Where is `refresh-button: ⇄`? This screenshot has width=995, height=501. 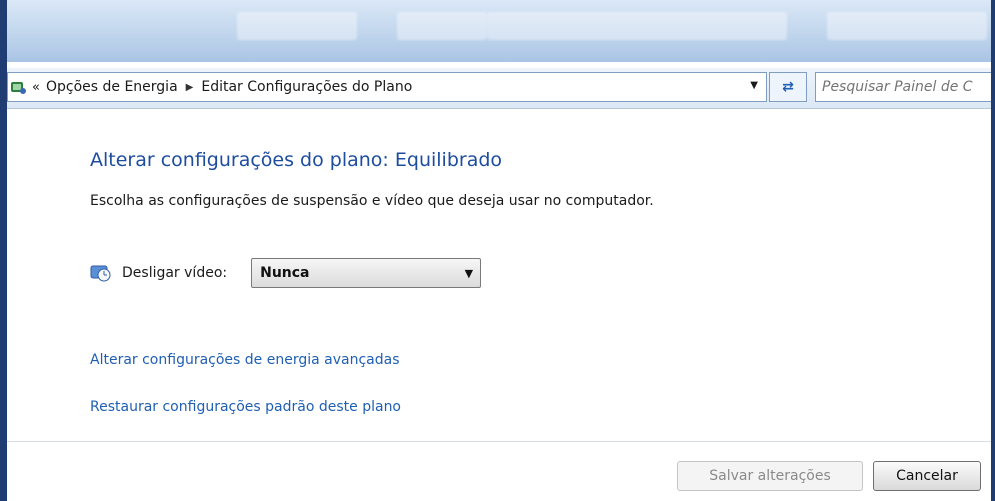 refresh-button: ⇄ is located at coordinates (788, 87).